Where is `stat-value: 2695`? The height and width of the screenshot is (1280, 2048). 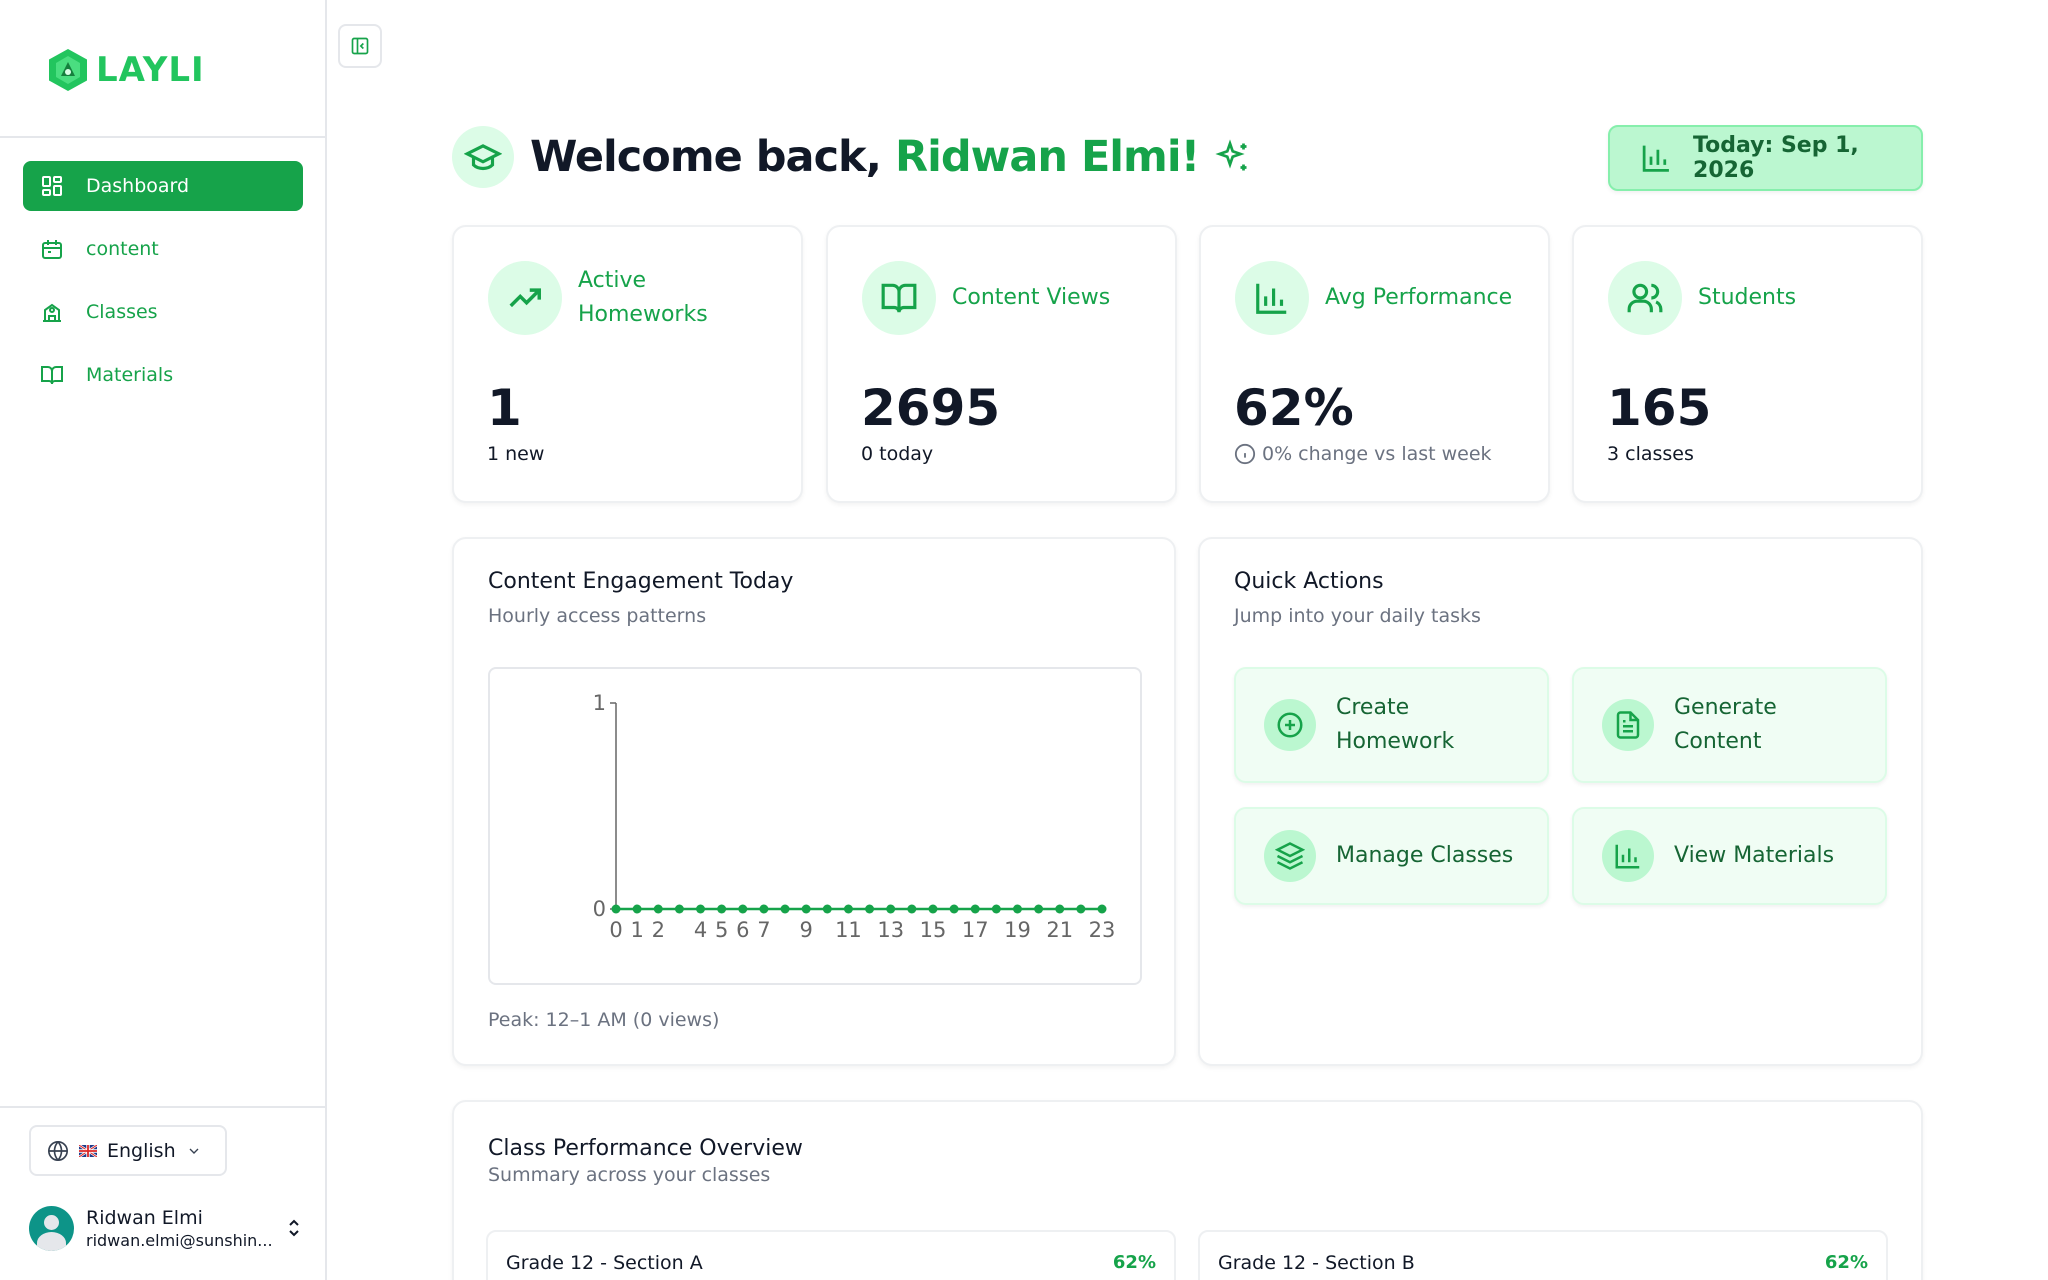
stat-value: 2695 is located at coordinates (931, 408).